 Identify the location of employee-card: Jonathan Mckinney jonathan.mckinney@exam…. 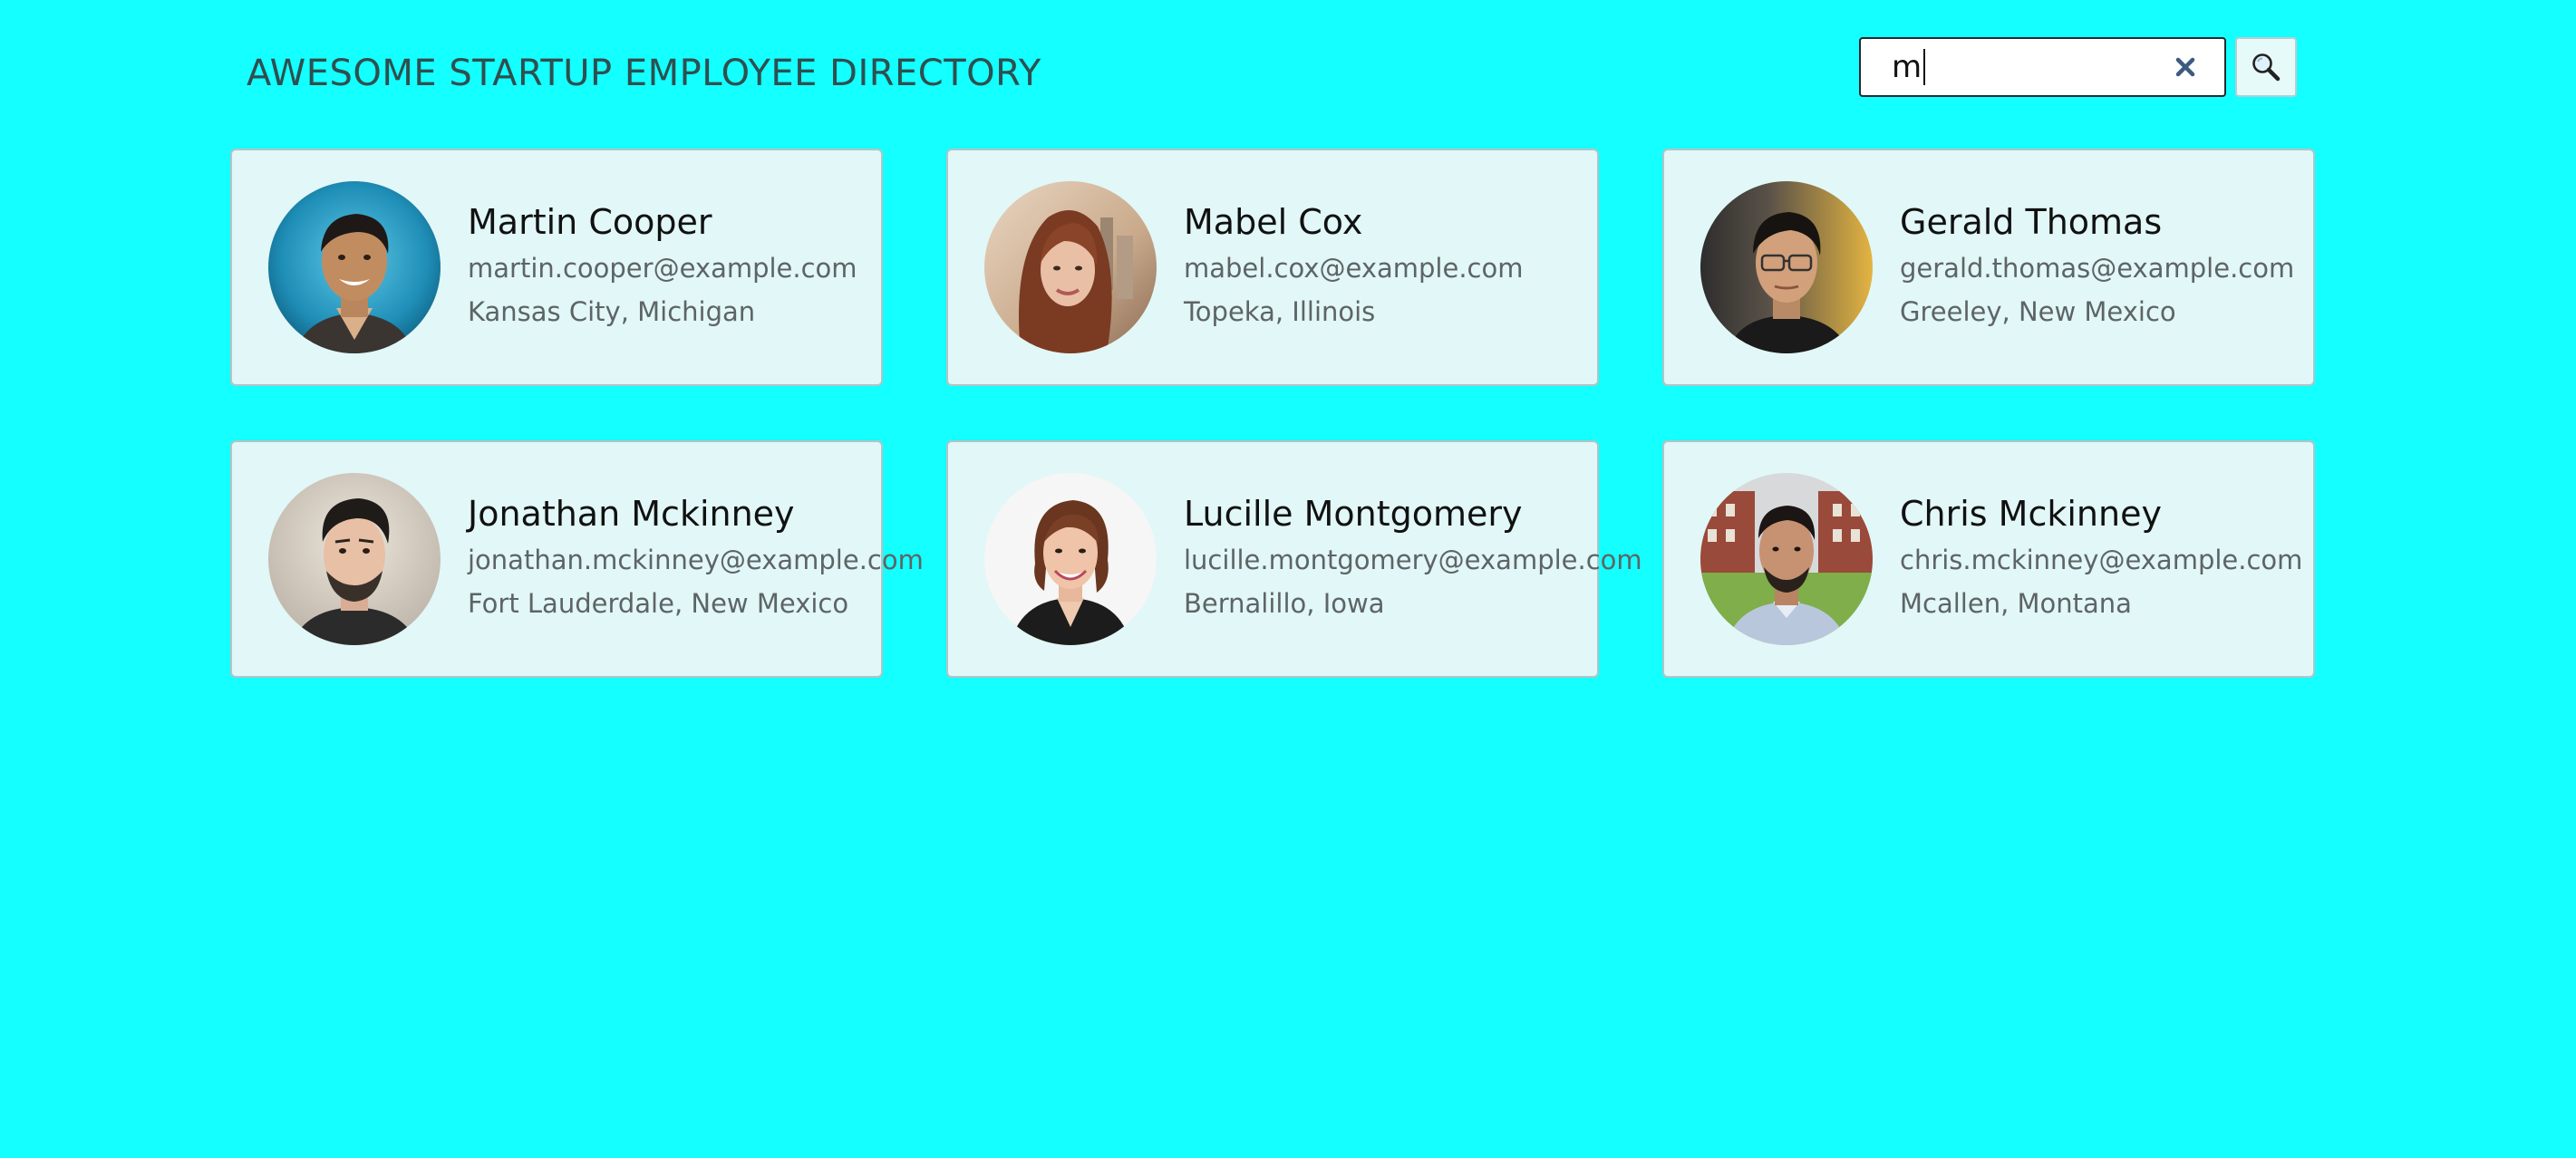
(577, 559).